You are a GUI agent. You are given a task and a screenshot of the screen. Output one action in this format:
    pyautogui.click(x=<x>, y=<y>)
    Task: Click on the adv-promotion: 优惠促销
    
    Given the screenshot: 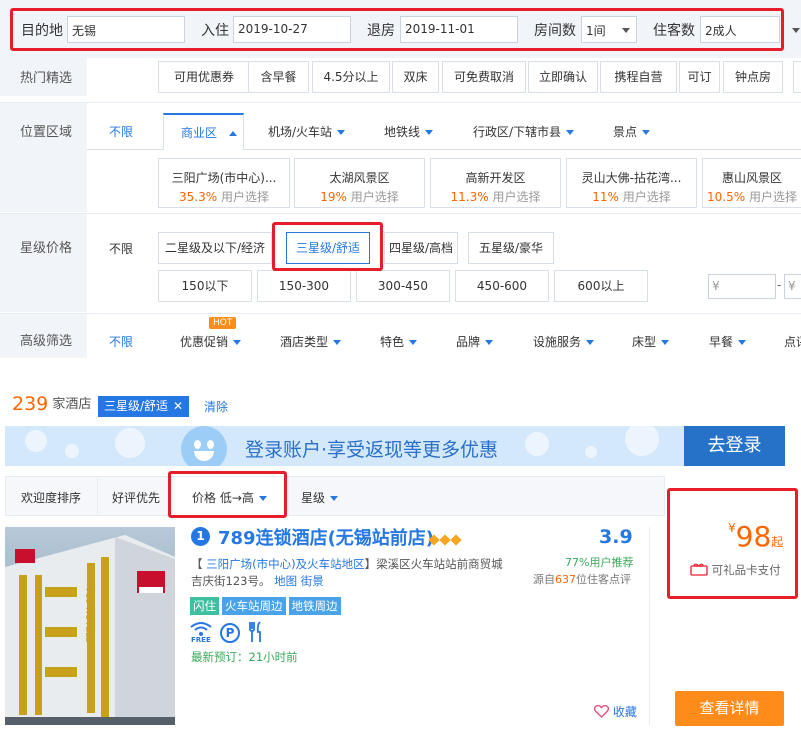 What is the action you would take?
    pyautogui.click(x=211, y=341)
    